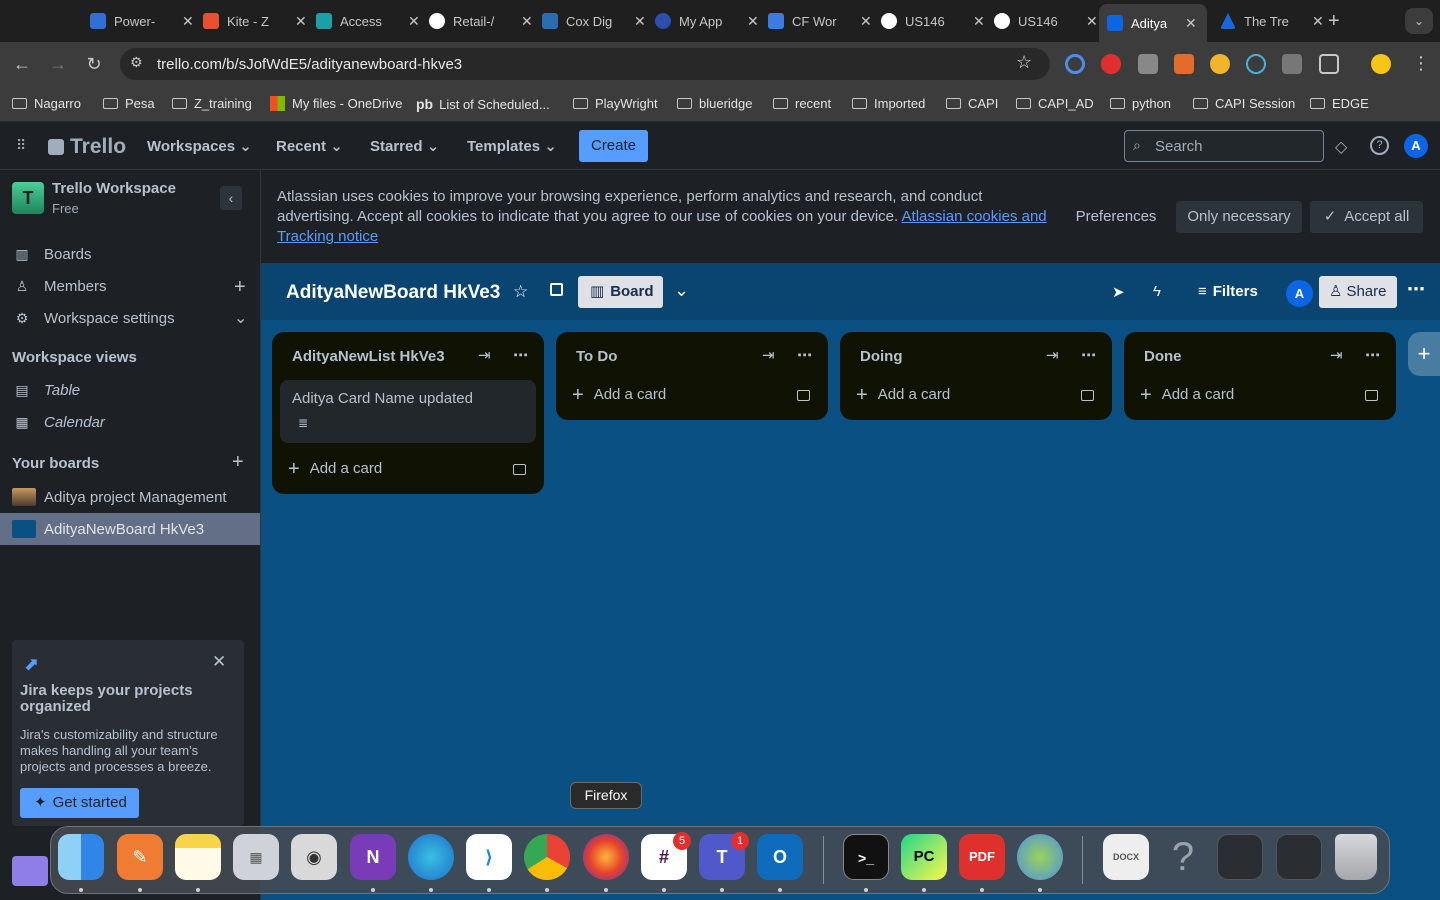 Image resolution: width=1440 pixels, height=900 pixels. Describe the element at coordinates (46, 103) in the screenshot. I see `bookmark-folder: Nagarro` at that location.